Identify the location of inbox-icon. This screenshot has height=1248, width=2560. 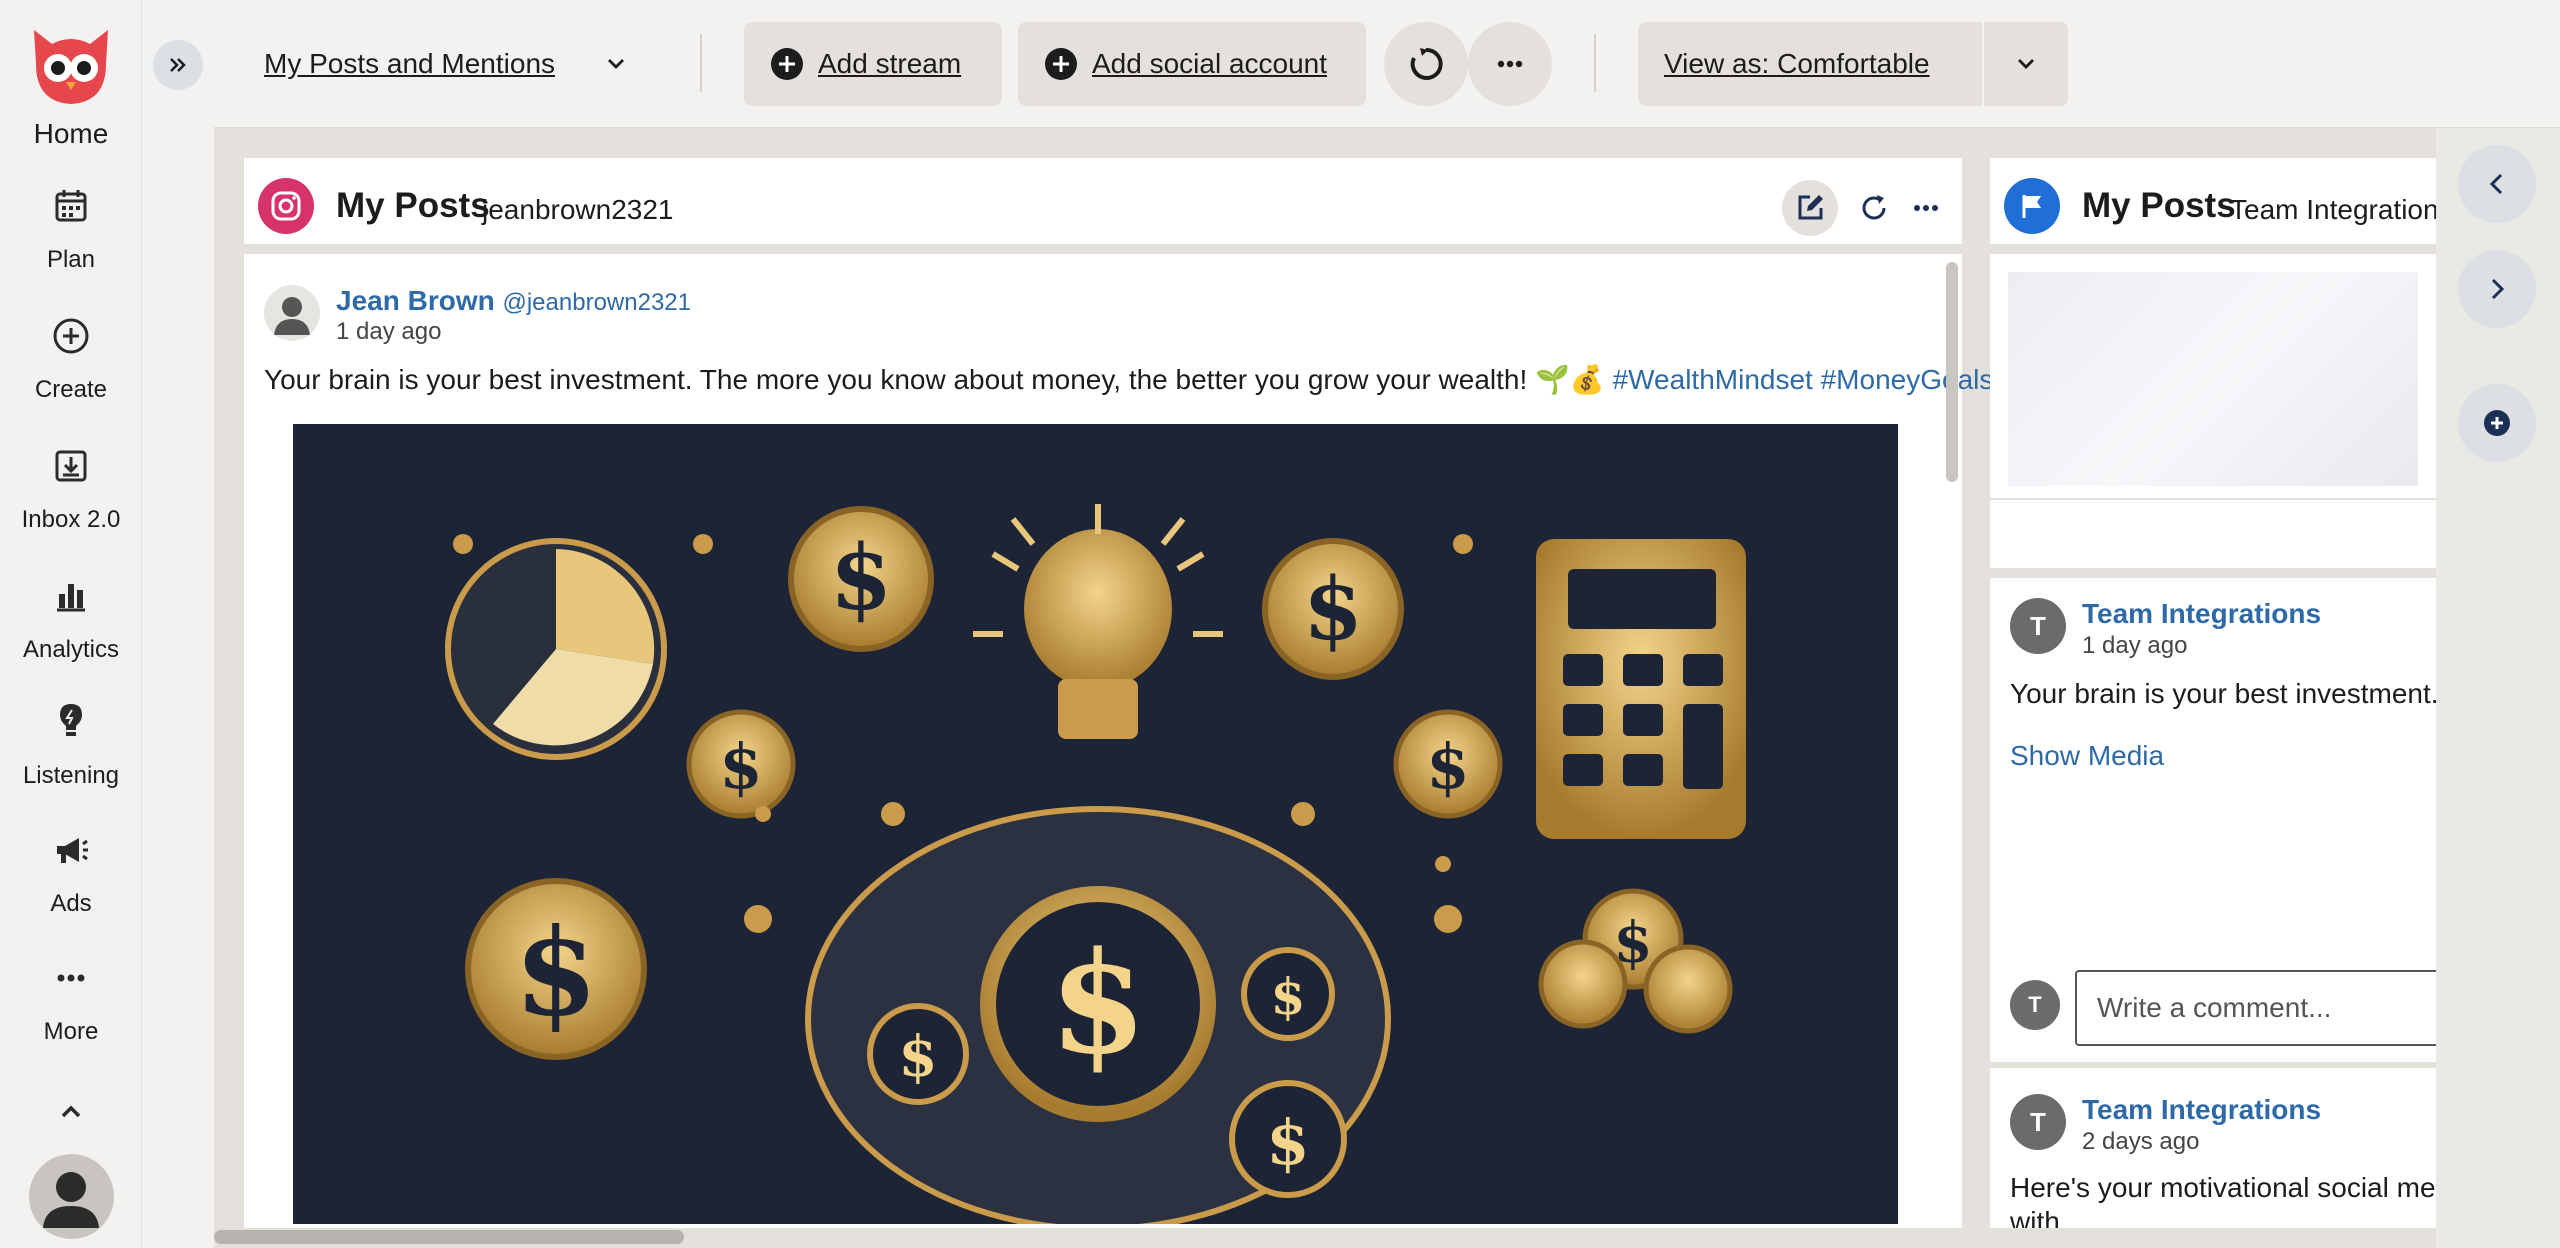
(71, 466).